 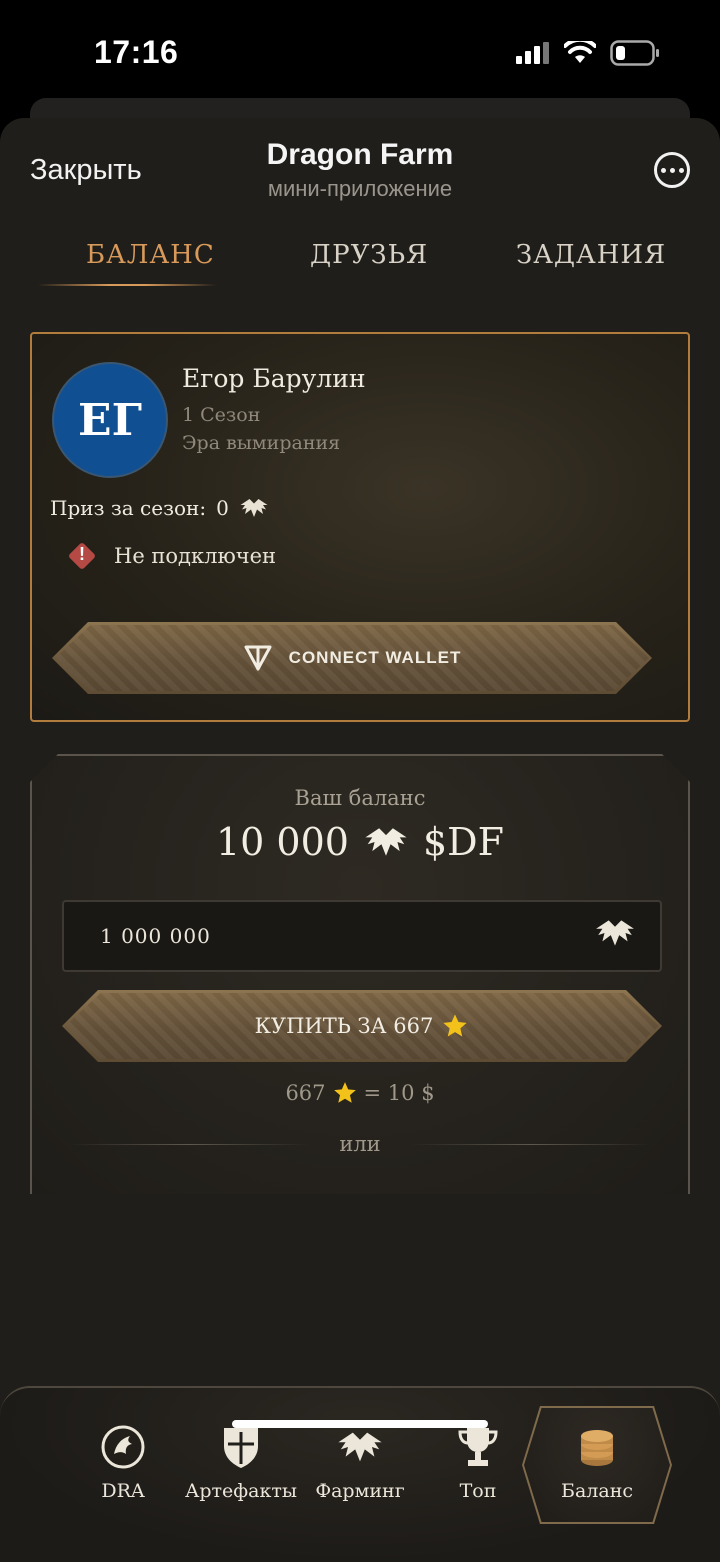 What do you see at coordinates (123, 1447) in the screenshot?
I see `dragon-coin-icon` at bounding box center [123, 1447].